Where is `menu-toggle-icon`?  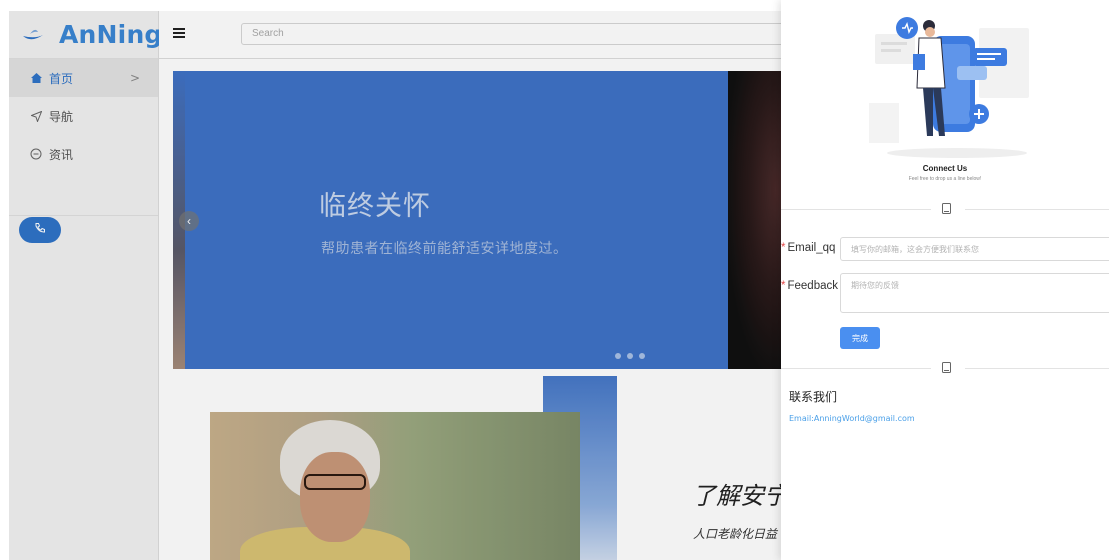
menu-toggle-icon is located at coordinates (179, 34).